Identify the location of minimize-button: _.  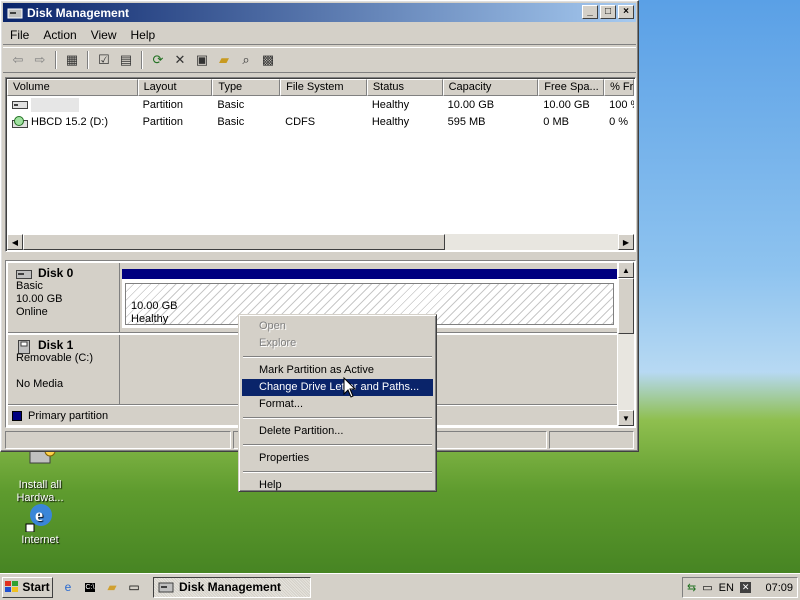
(590, 12).